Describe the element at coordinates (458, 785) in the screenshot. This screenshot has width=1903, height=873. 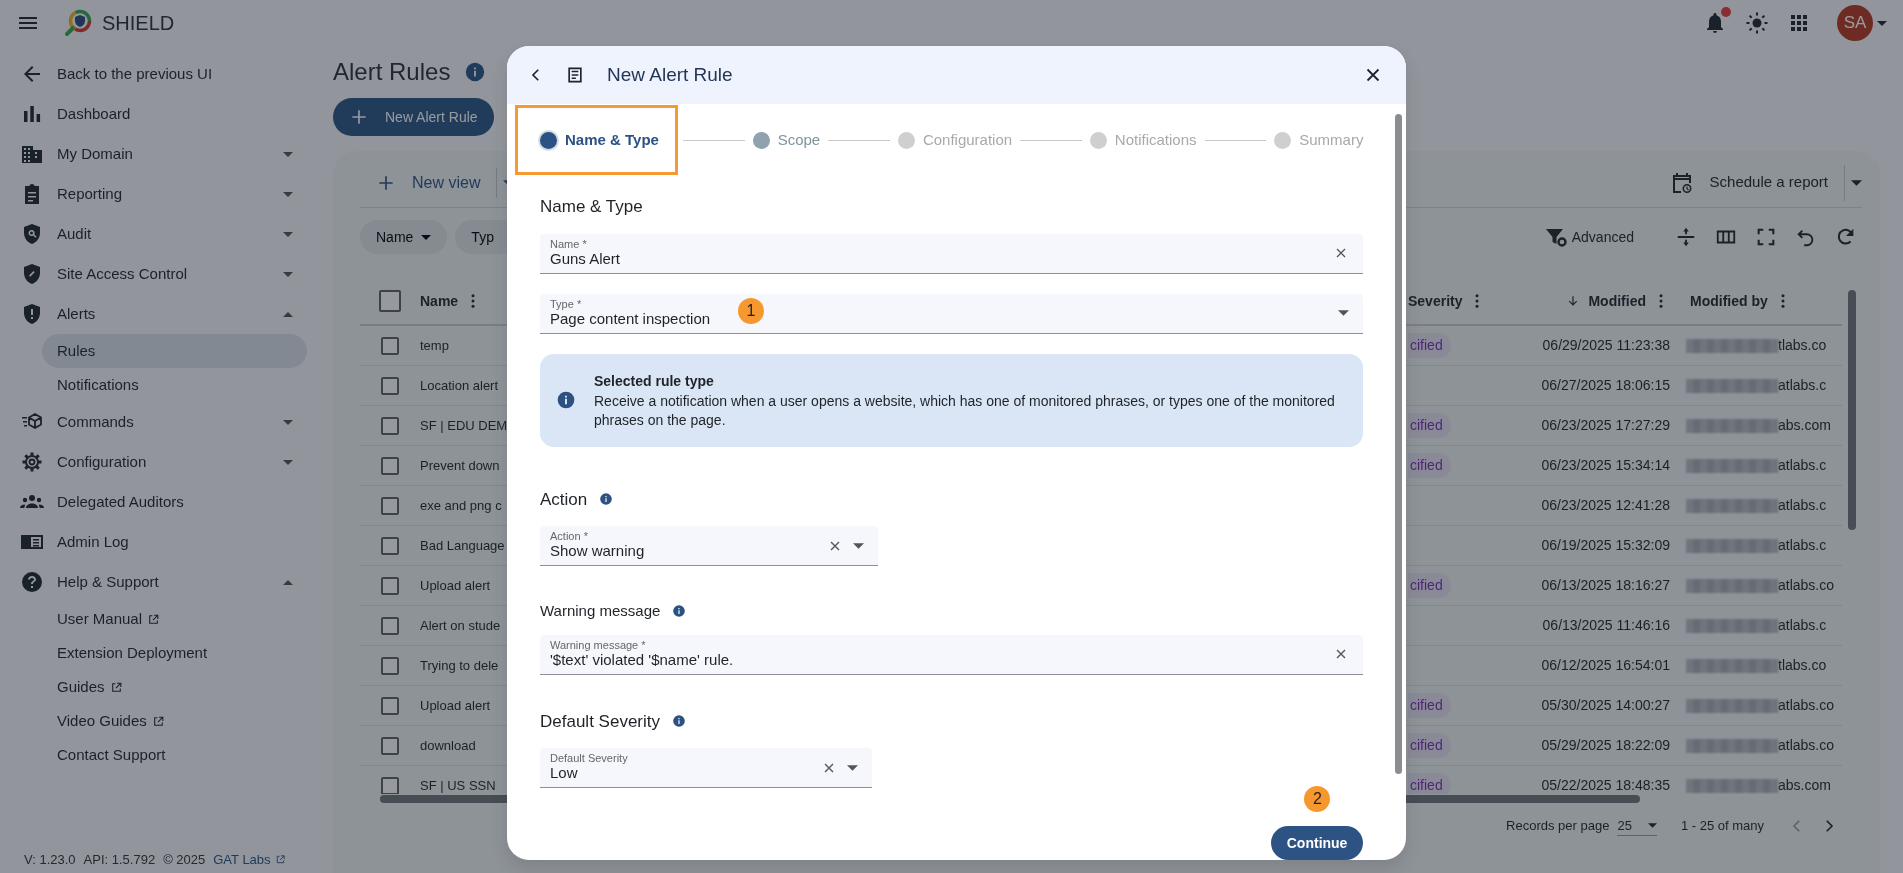
I see `table-cell-text: SF | US SSN` at that location.